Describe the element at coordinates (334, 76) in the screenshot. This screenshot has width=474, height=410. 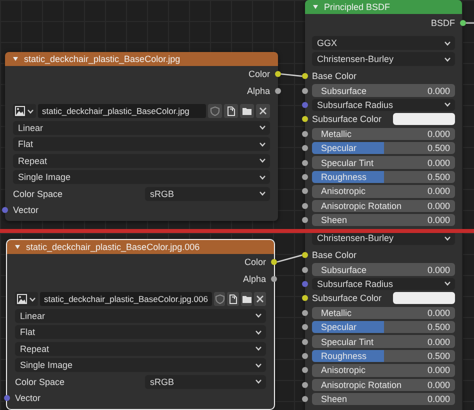
I see `socket-label: Base Color` at that location.